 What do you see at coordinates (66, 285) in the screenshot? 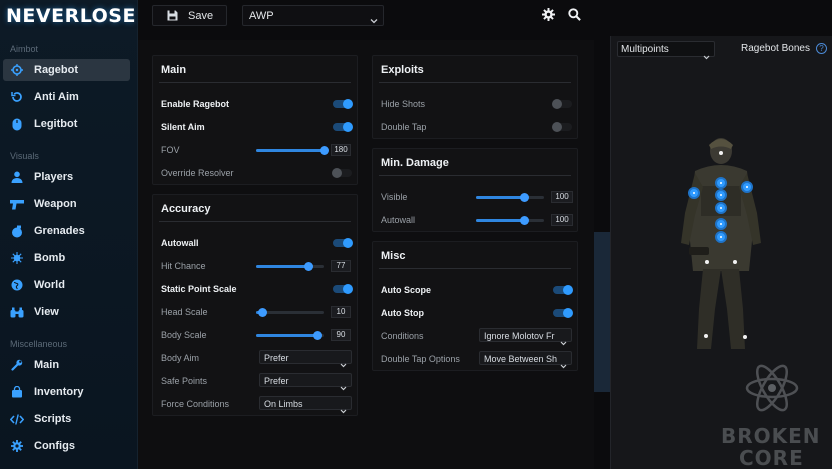
I see `sidebar-item-world: World` at bounding box center [66, 285].